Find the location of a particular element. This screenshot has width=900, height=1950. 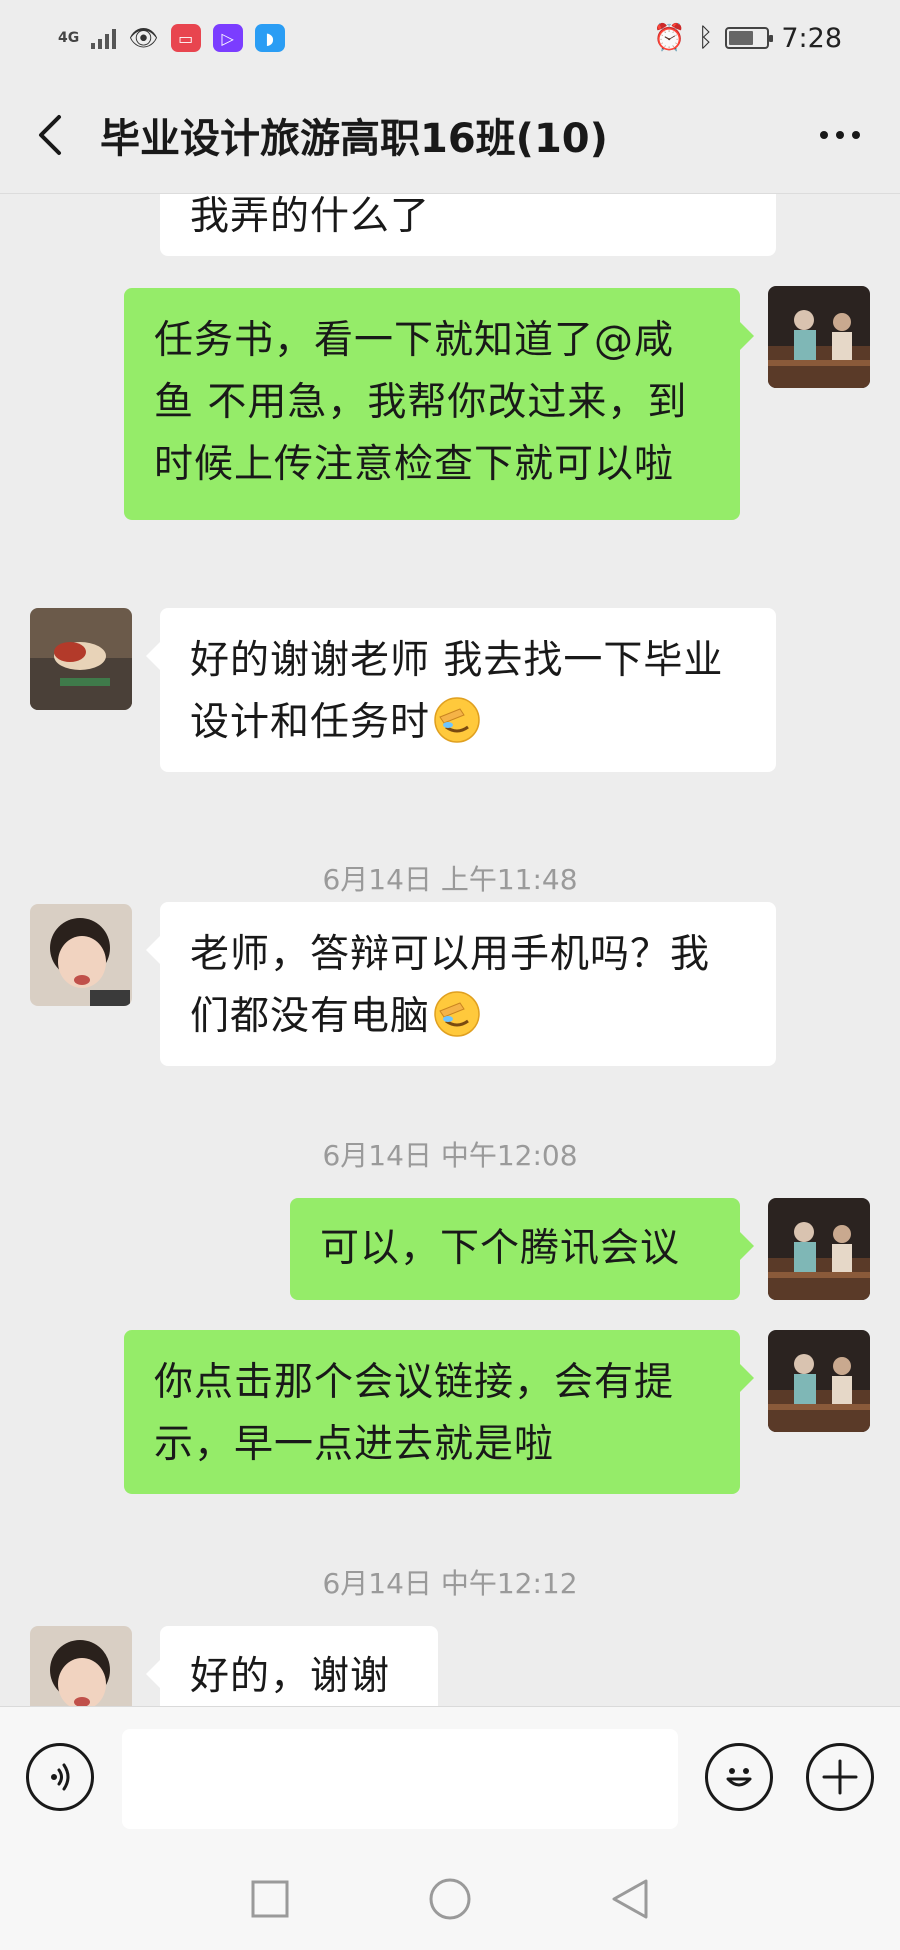

message-bubble: 我弄的什么了 is located at coordinates (468, 225).